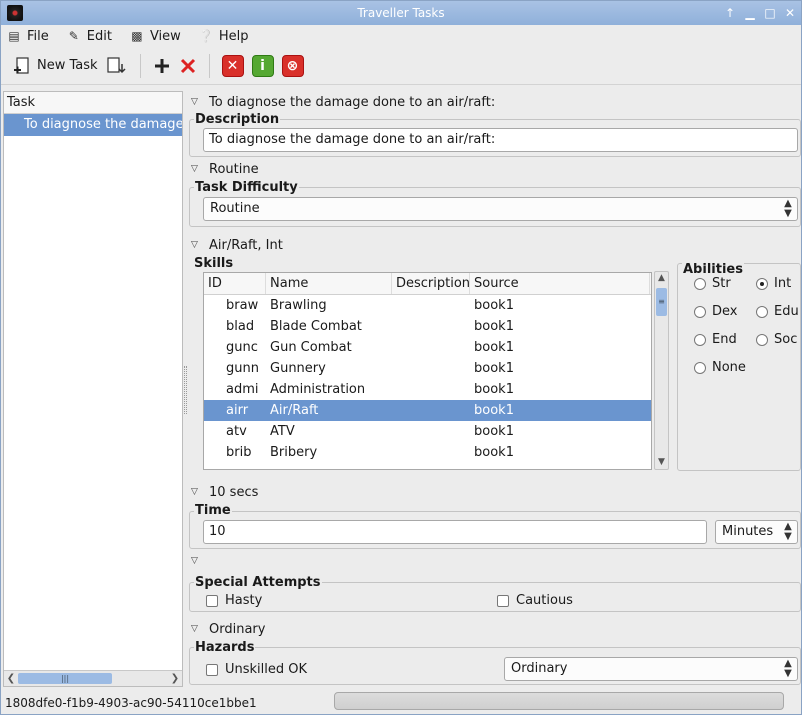  Describe the element at coordinates (298, 305) in the screenshot. I see `cell-name: Brawling` at that location.